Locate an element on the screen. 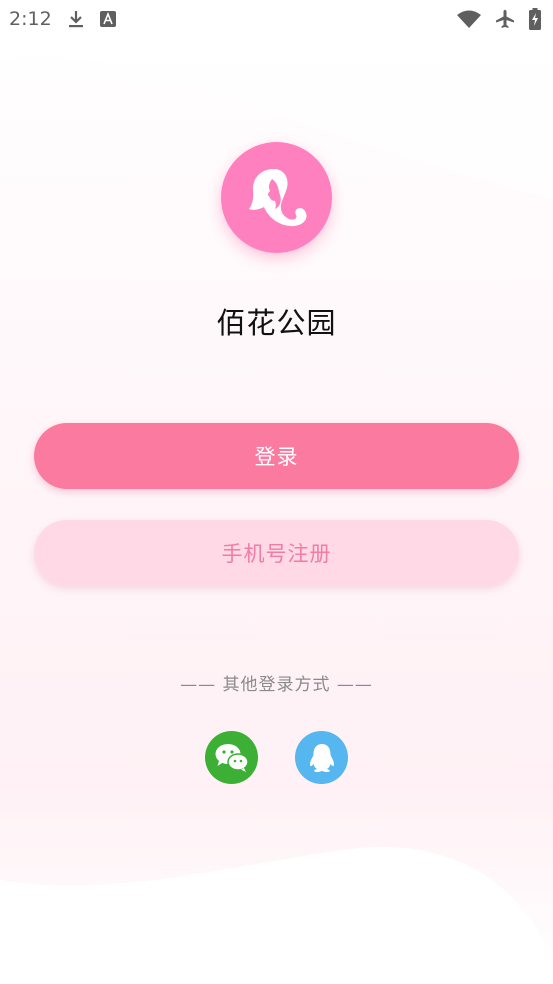 Image resolution: width=553 pixels, height=984 pixels. download-icon is located at coordinates (76, 19).